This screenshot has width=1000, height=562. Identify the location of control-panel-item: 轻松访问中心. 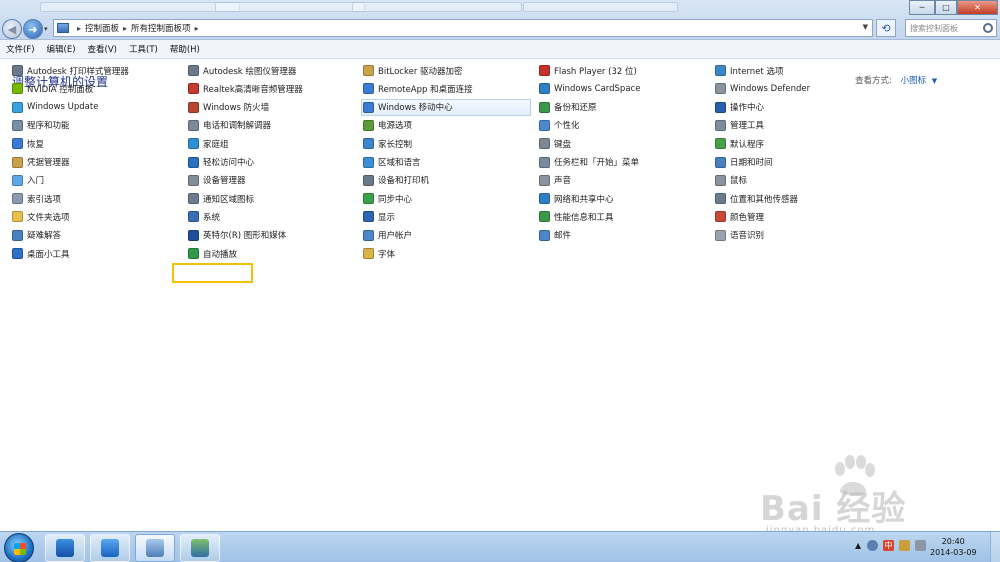
(221, 162).